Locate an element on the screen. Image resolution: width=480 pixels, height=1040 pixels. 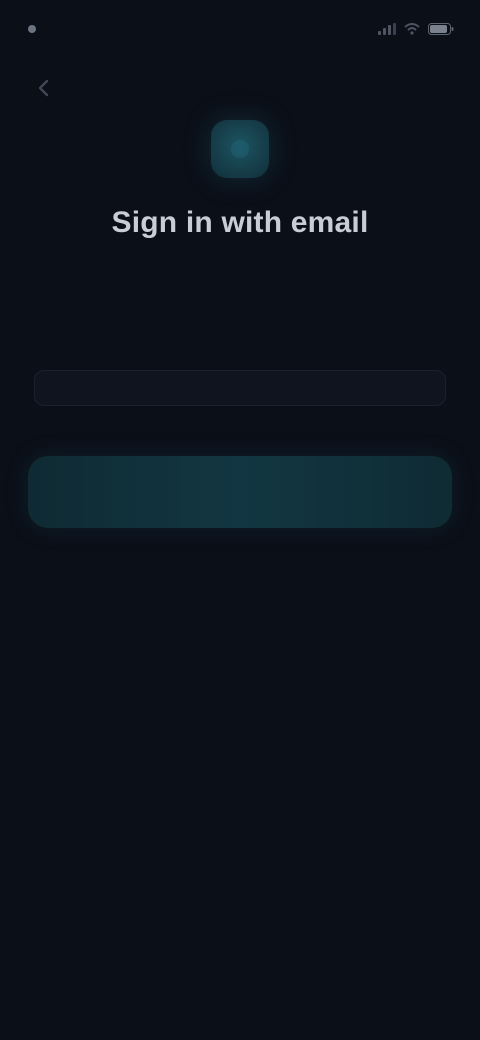
arrow-left-icon is located at coordinates (44, 88).